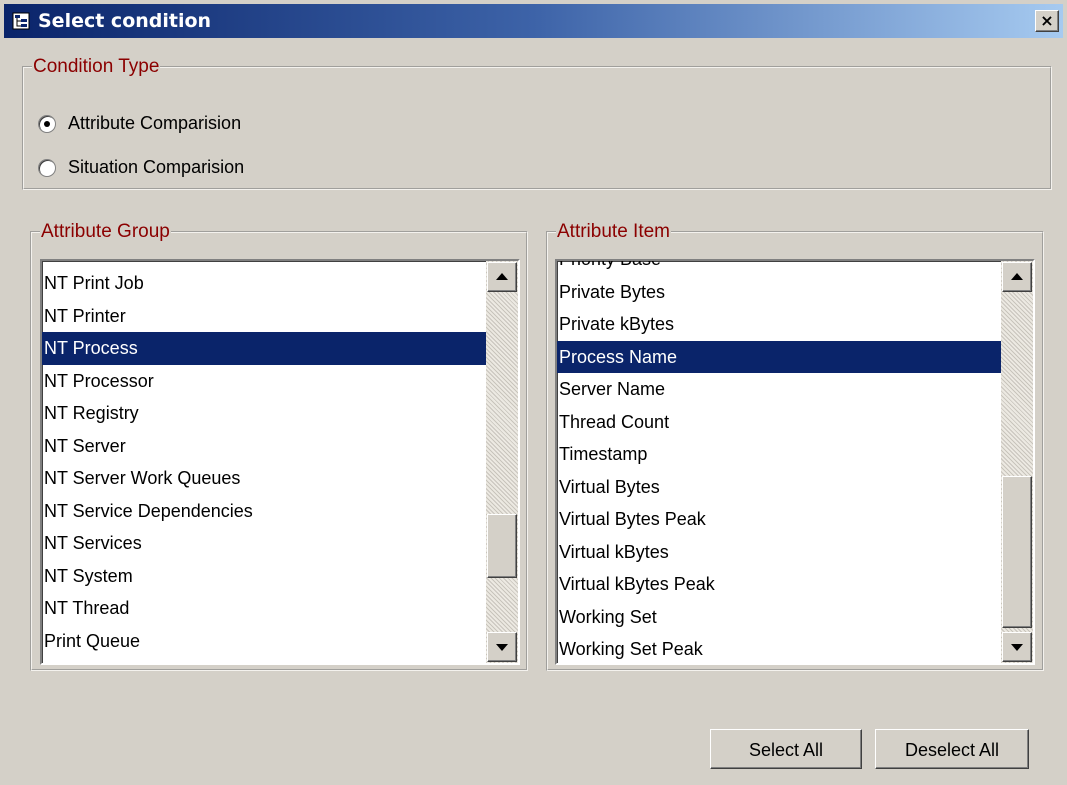 The height and width of the screenshot is (785, 1067). Describe the element at coordinates (786, 749) in the screenshot. I see `select-all-button: Select All` at that location.